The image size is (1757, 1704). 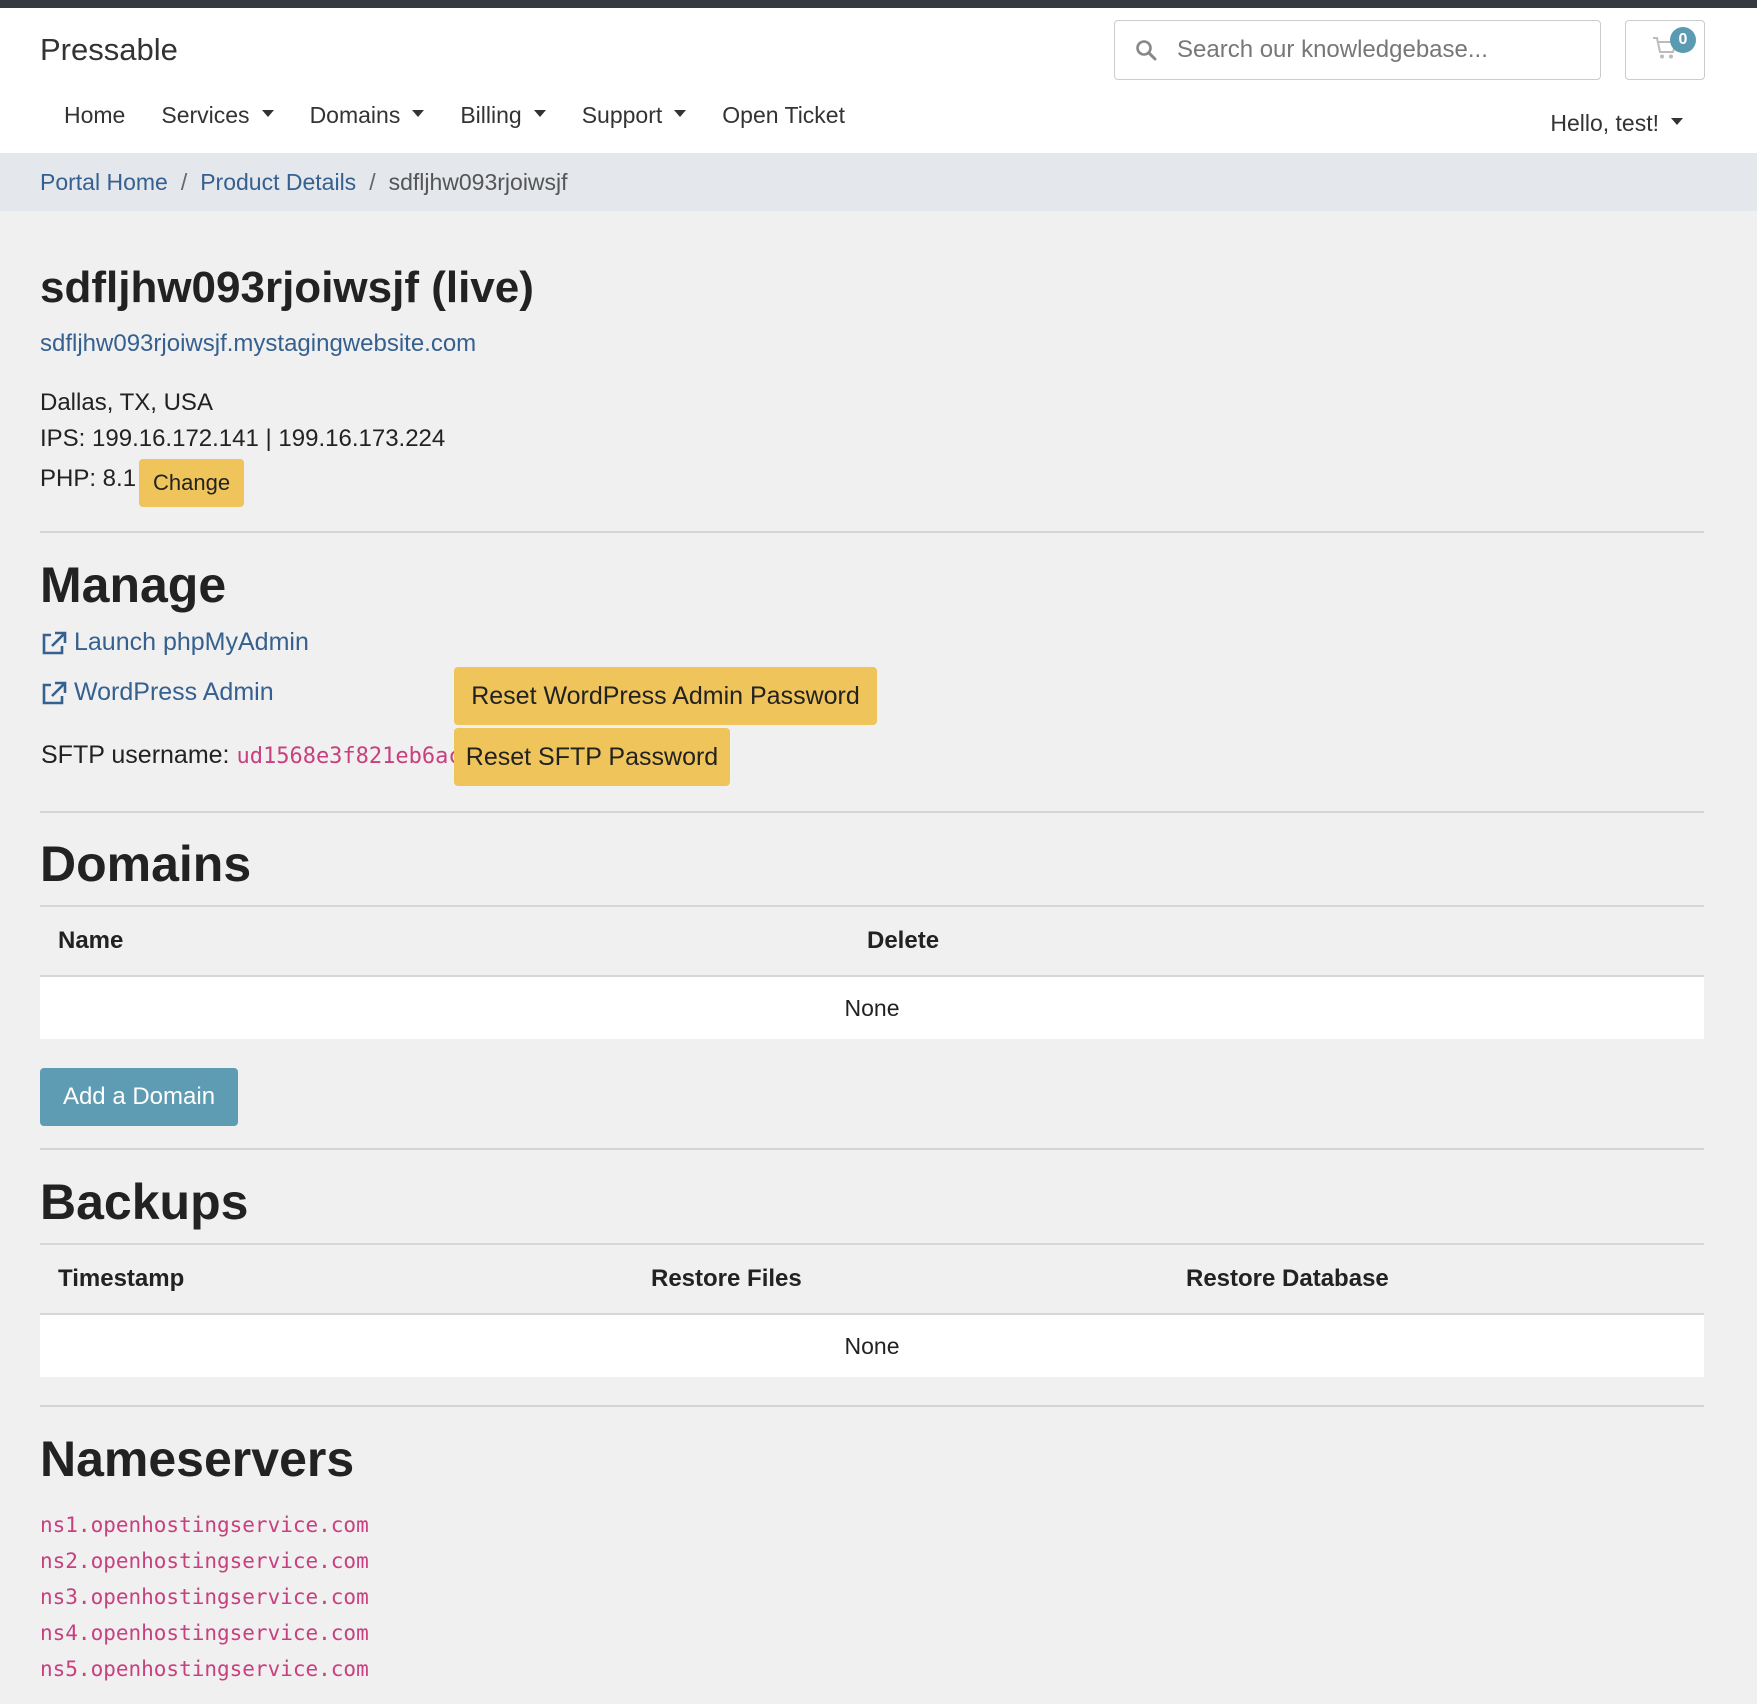 What do you see at coordinates (204, 1669) in the screenshot?
I see `nameserver-item: ns5.openhostingservice.com` at bounding box center [204, 1669].